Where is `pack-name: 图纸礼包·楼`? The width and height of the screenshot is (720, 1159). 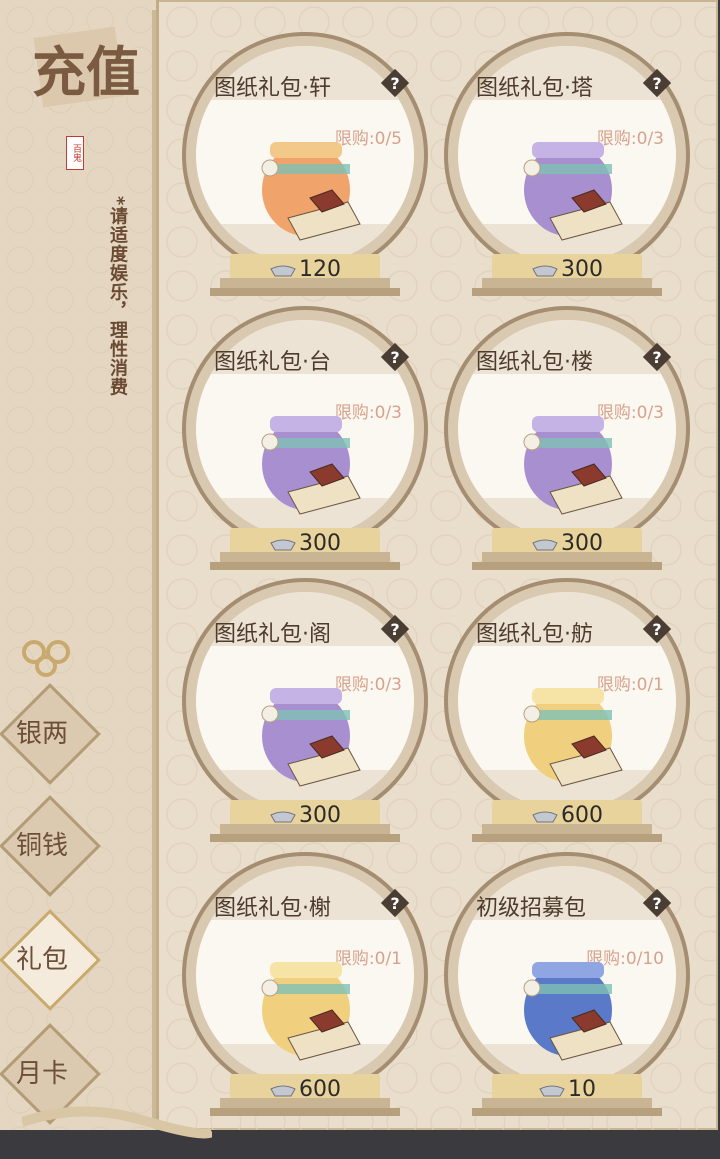 pack-name: 图纸礼包·楼 is located at coordinates (534, 362).